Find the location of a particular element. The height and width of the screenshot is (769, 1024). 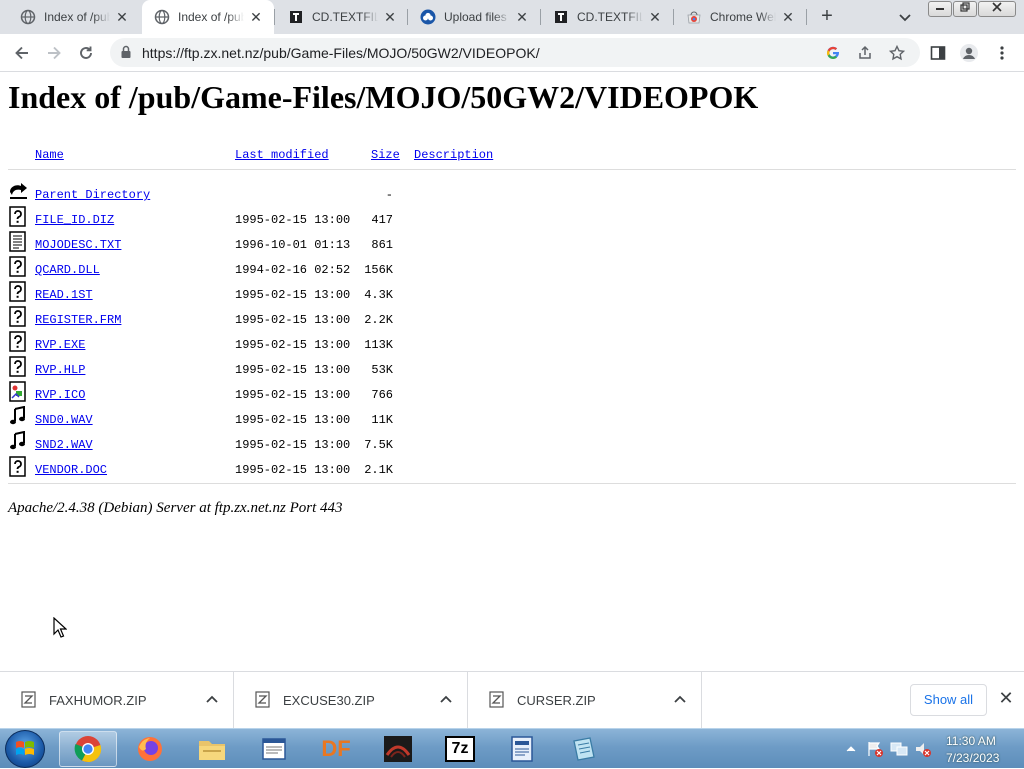

side-panel-icon is located at coordinates (938, 53).